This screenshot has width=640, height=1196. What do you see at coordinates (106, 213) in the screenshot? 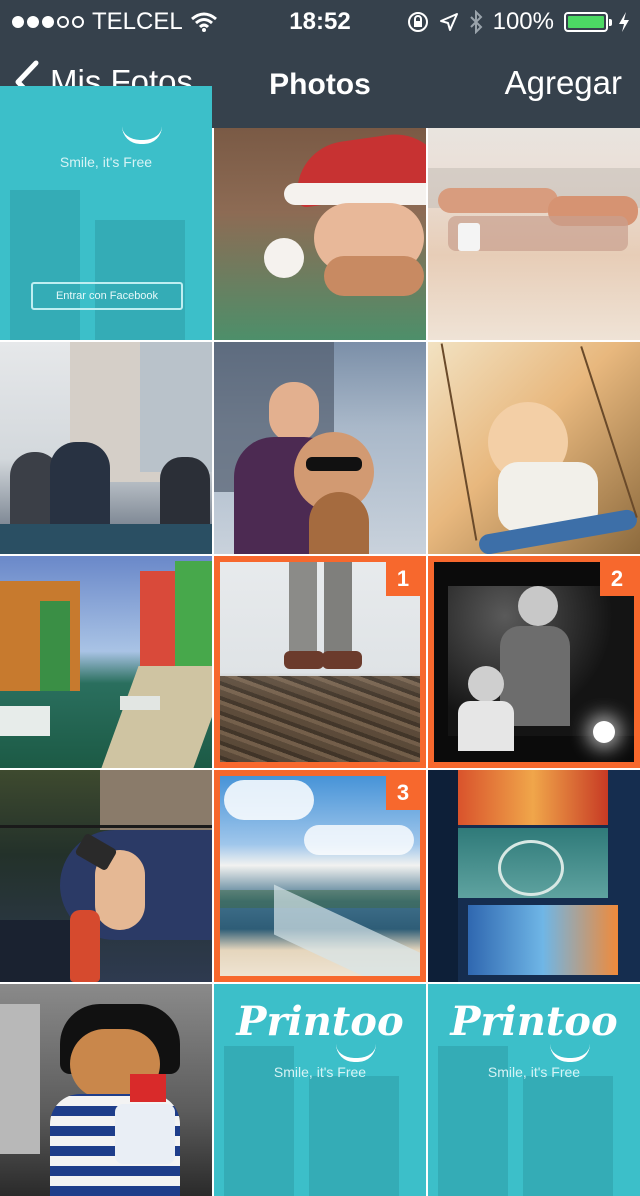
I see `photo-tile: Smile, it's Free Entrar con Facebook` at bounding box center [106, 213].